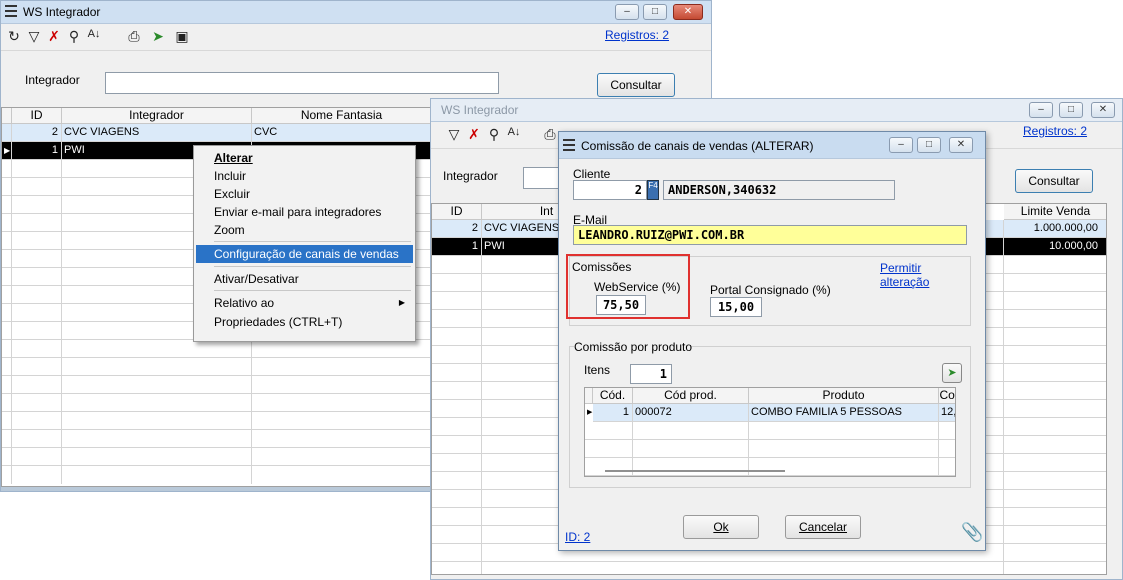 The width and height of the screenshot is (1123, 580). I want to click on portal-consignado-value: 15,00, so click(736, 307).